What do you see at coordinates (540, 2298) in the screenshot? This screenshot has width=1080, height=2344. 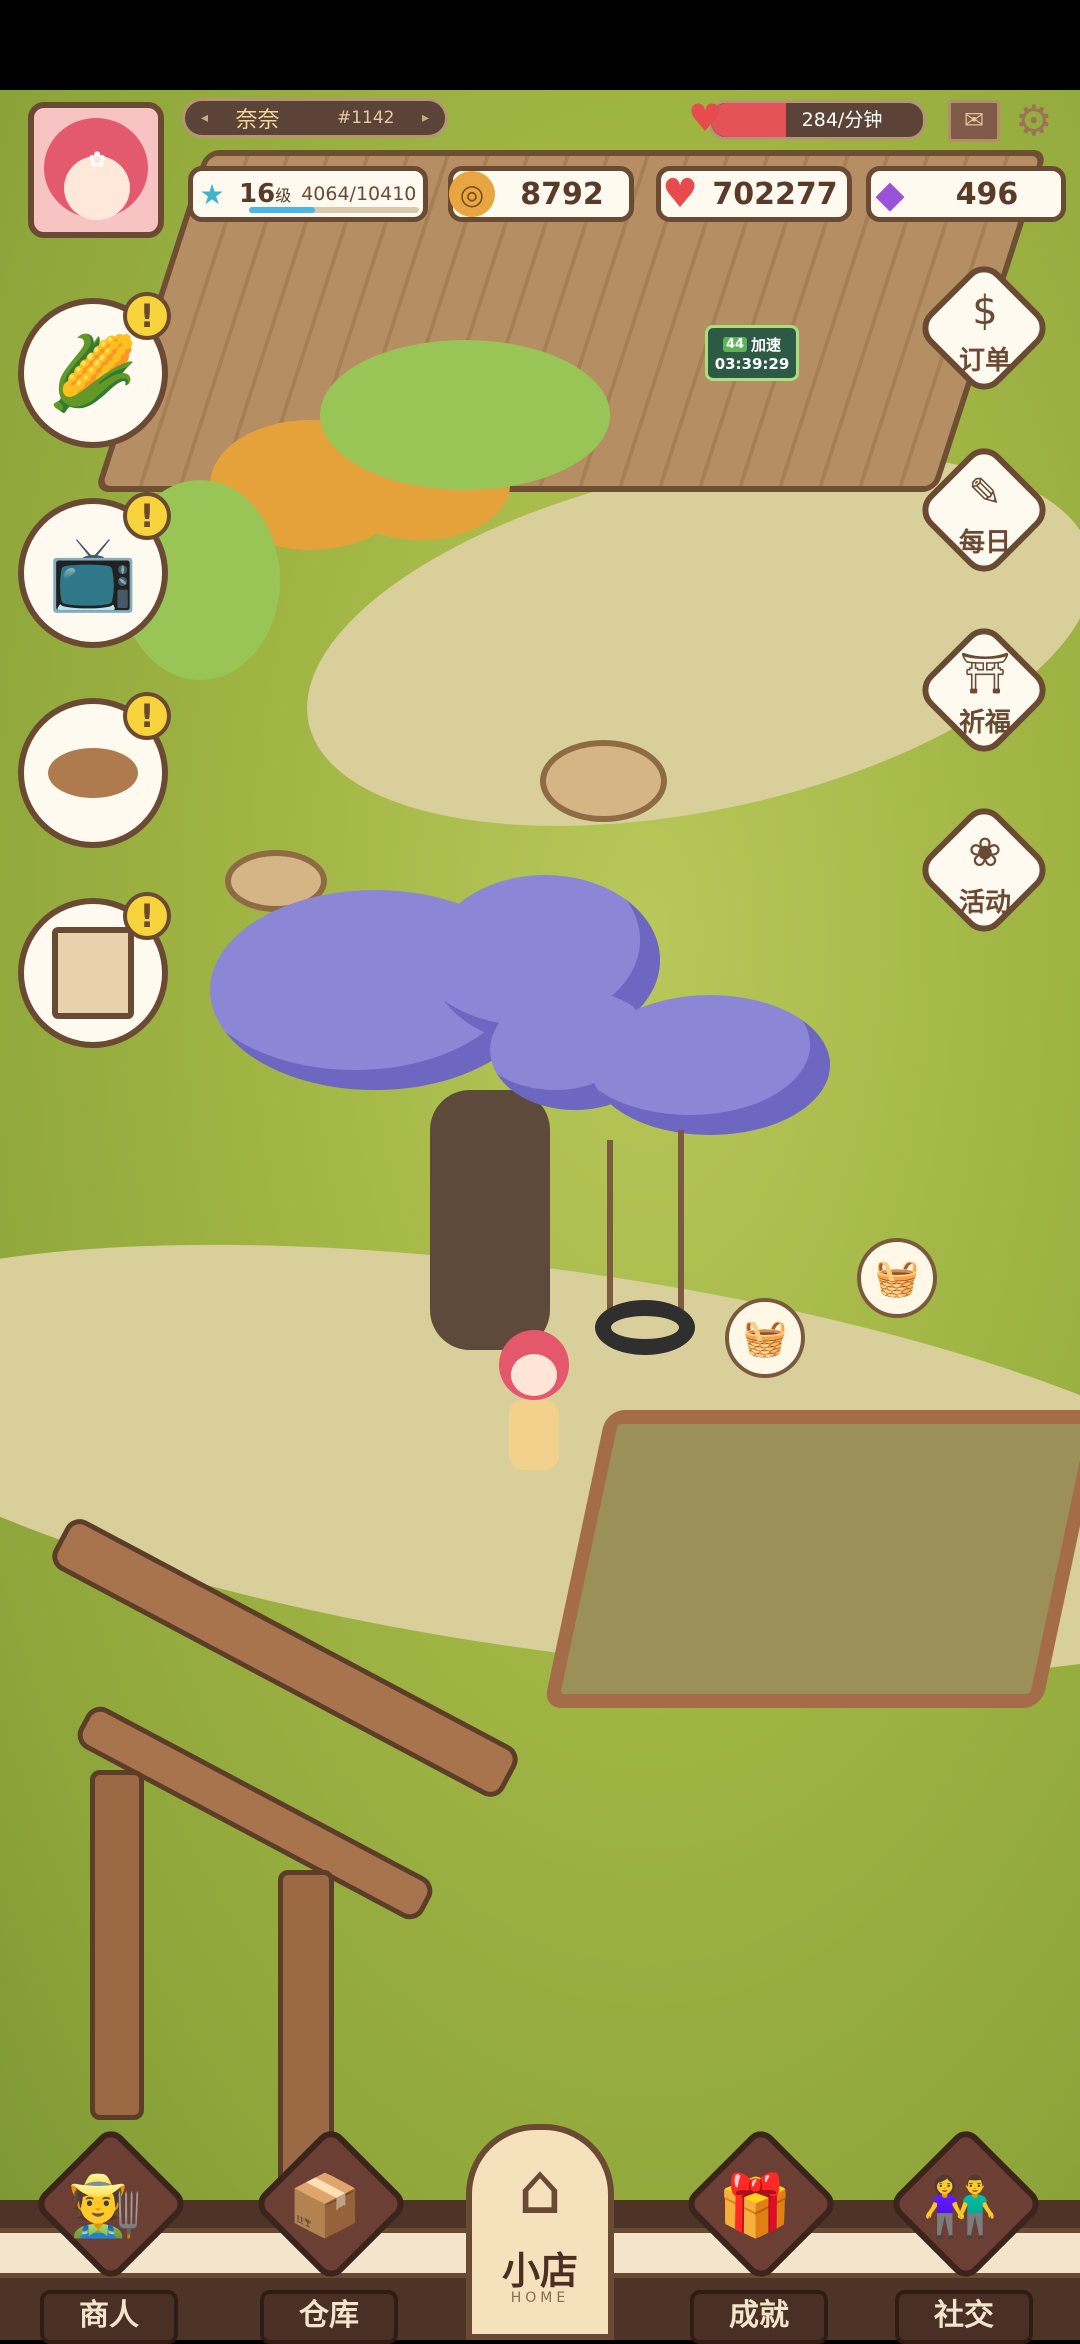 I see `nav-home-sub: HOME` at bounding box center [540, 2298].